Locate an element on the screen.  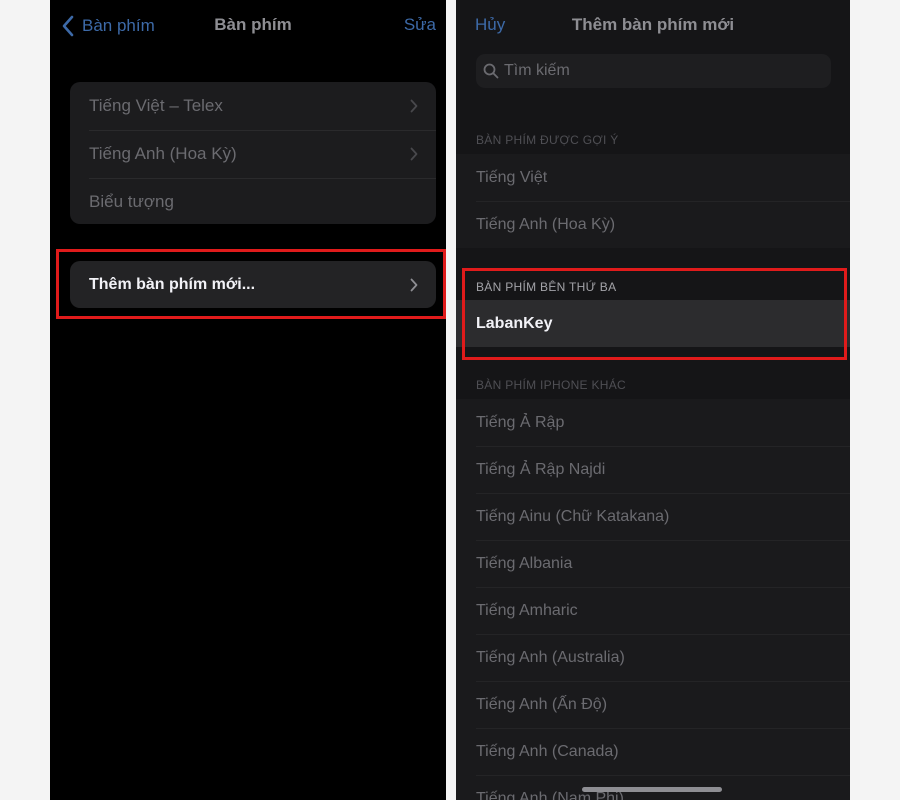
list-item: Tiếng Ainu (Chữ Katakana) is located at coordinates (653, 516).